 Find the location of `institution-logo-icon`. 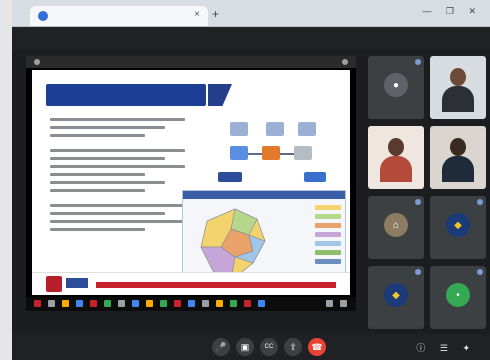

institution-logo-icon is located at coordinates (54, 284).